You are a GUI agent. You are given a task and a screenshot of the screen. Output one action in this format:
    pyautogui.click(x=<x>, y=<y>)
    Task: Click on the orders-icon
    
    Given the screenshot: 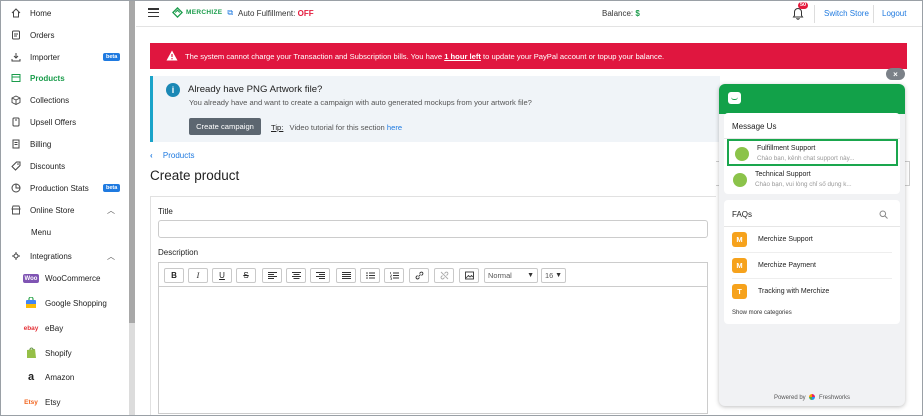 What is the action you would take?
    pyautogui.click(x=15, y=35)
    